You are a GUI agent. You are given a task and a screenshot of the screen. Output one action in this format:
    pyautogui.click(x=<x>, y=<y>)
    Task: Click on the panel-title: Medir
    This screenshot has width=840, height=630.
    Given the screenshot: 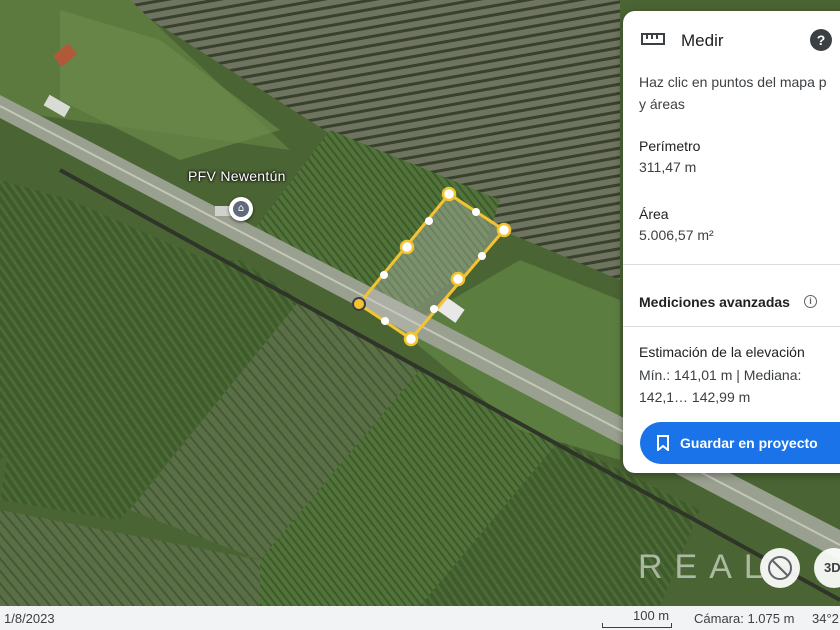 What is the action you would take?
    pyautogui.click(x=702, y=40)
    